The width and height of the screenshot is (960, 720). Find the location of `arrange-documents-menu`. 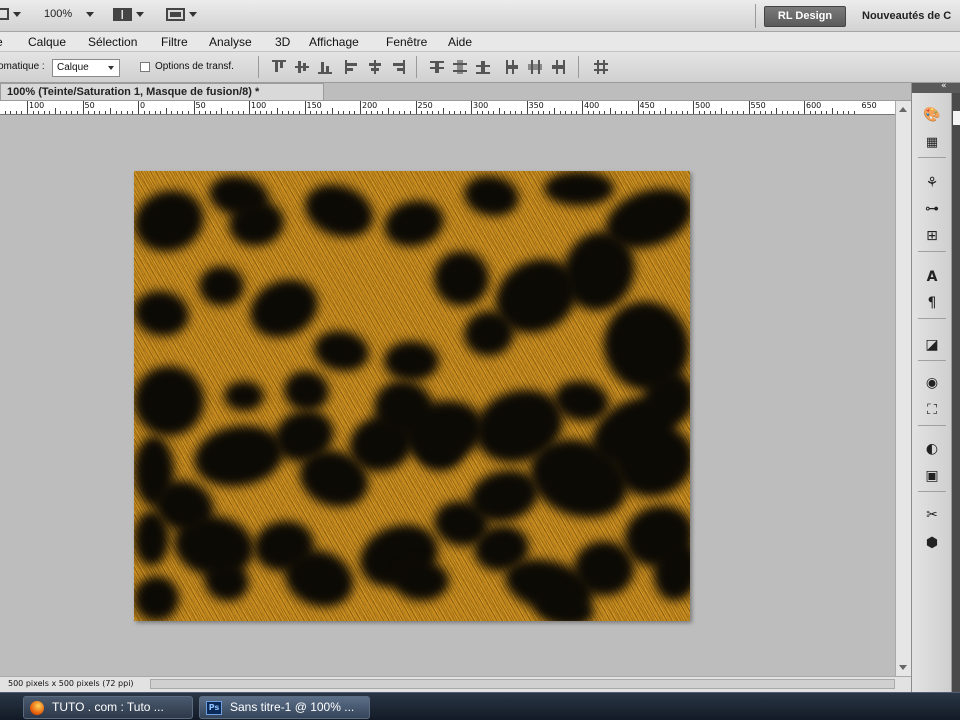

arrange-documents-menu is located at coordinates (128, 14).